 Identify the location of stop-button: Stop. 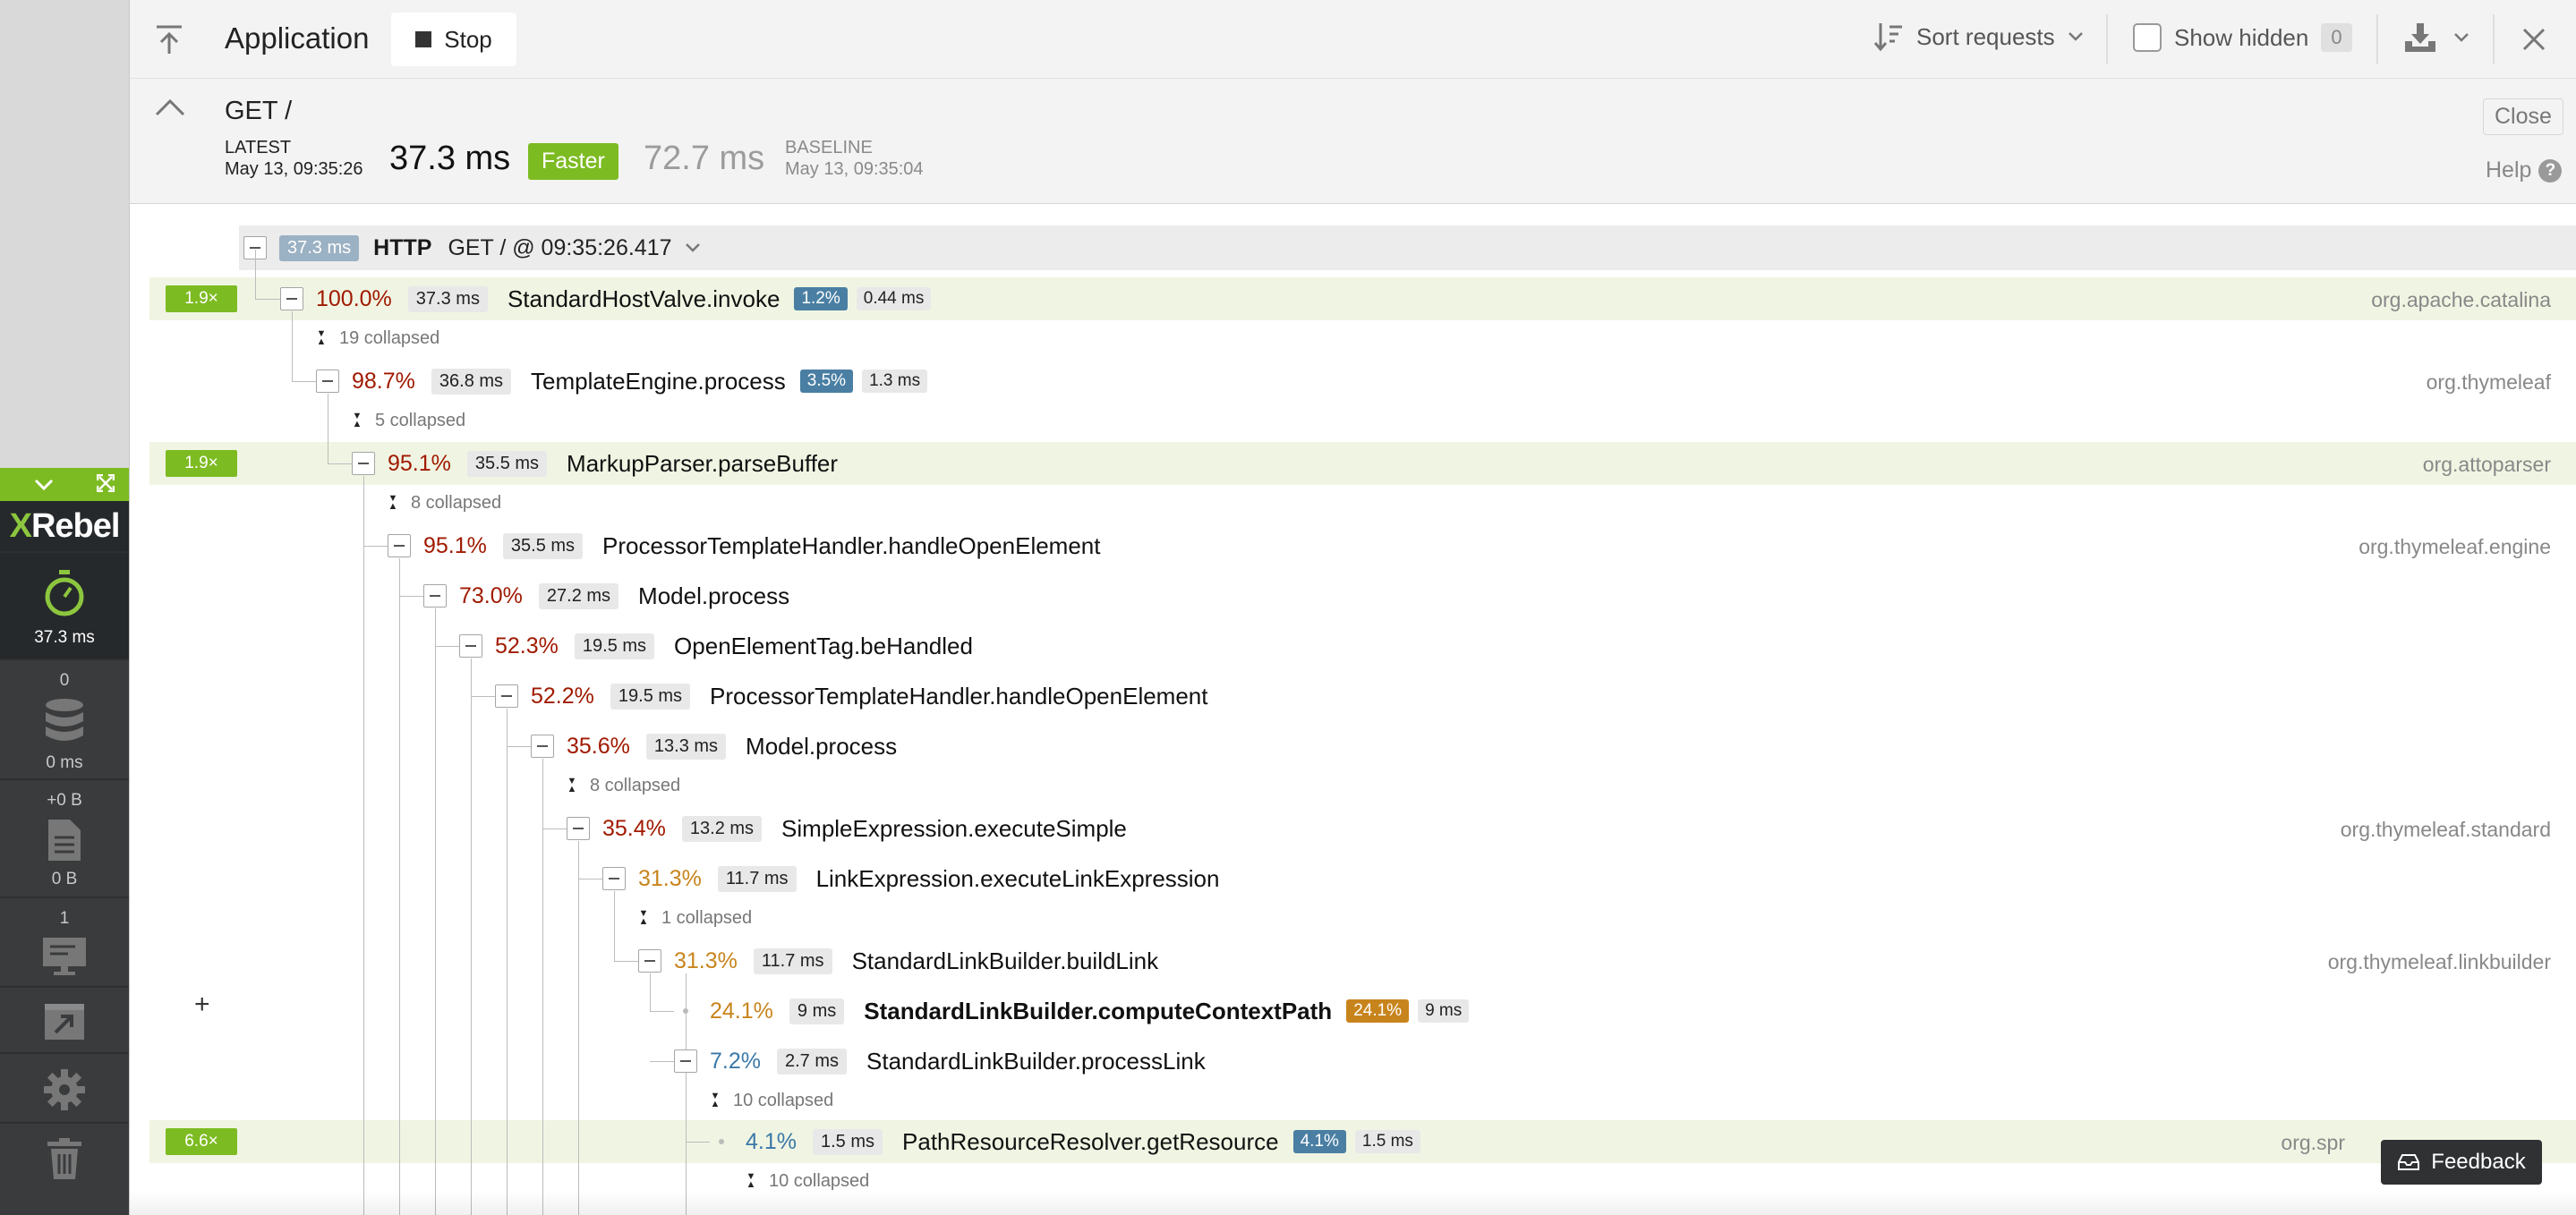
(453, 40).